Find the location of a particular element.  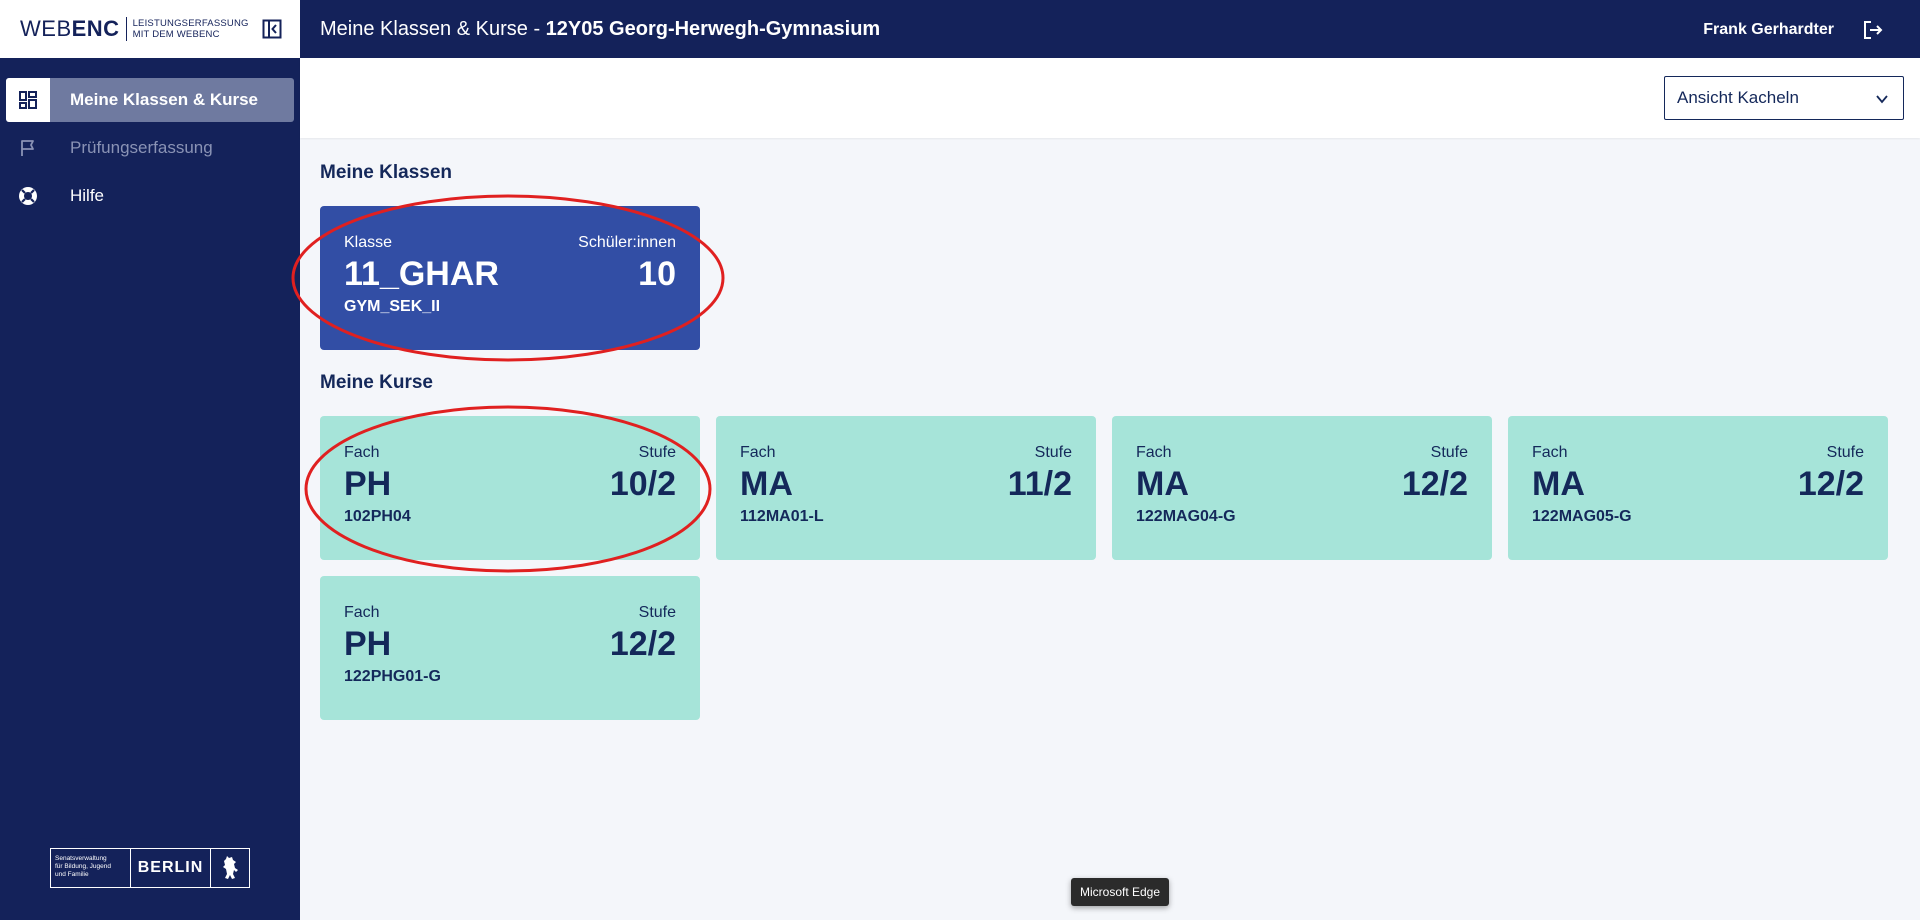

kurs-card: Fach Stufe MA 11/2 112MA01-L is located at coordinates (906, 488).